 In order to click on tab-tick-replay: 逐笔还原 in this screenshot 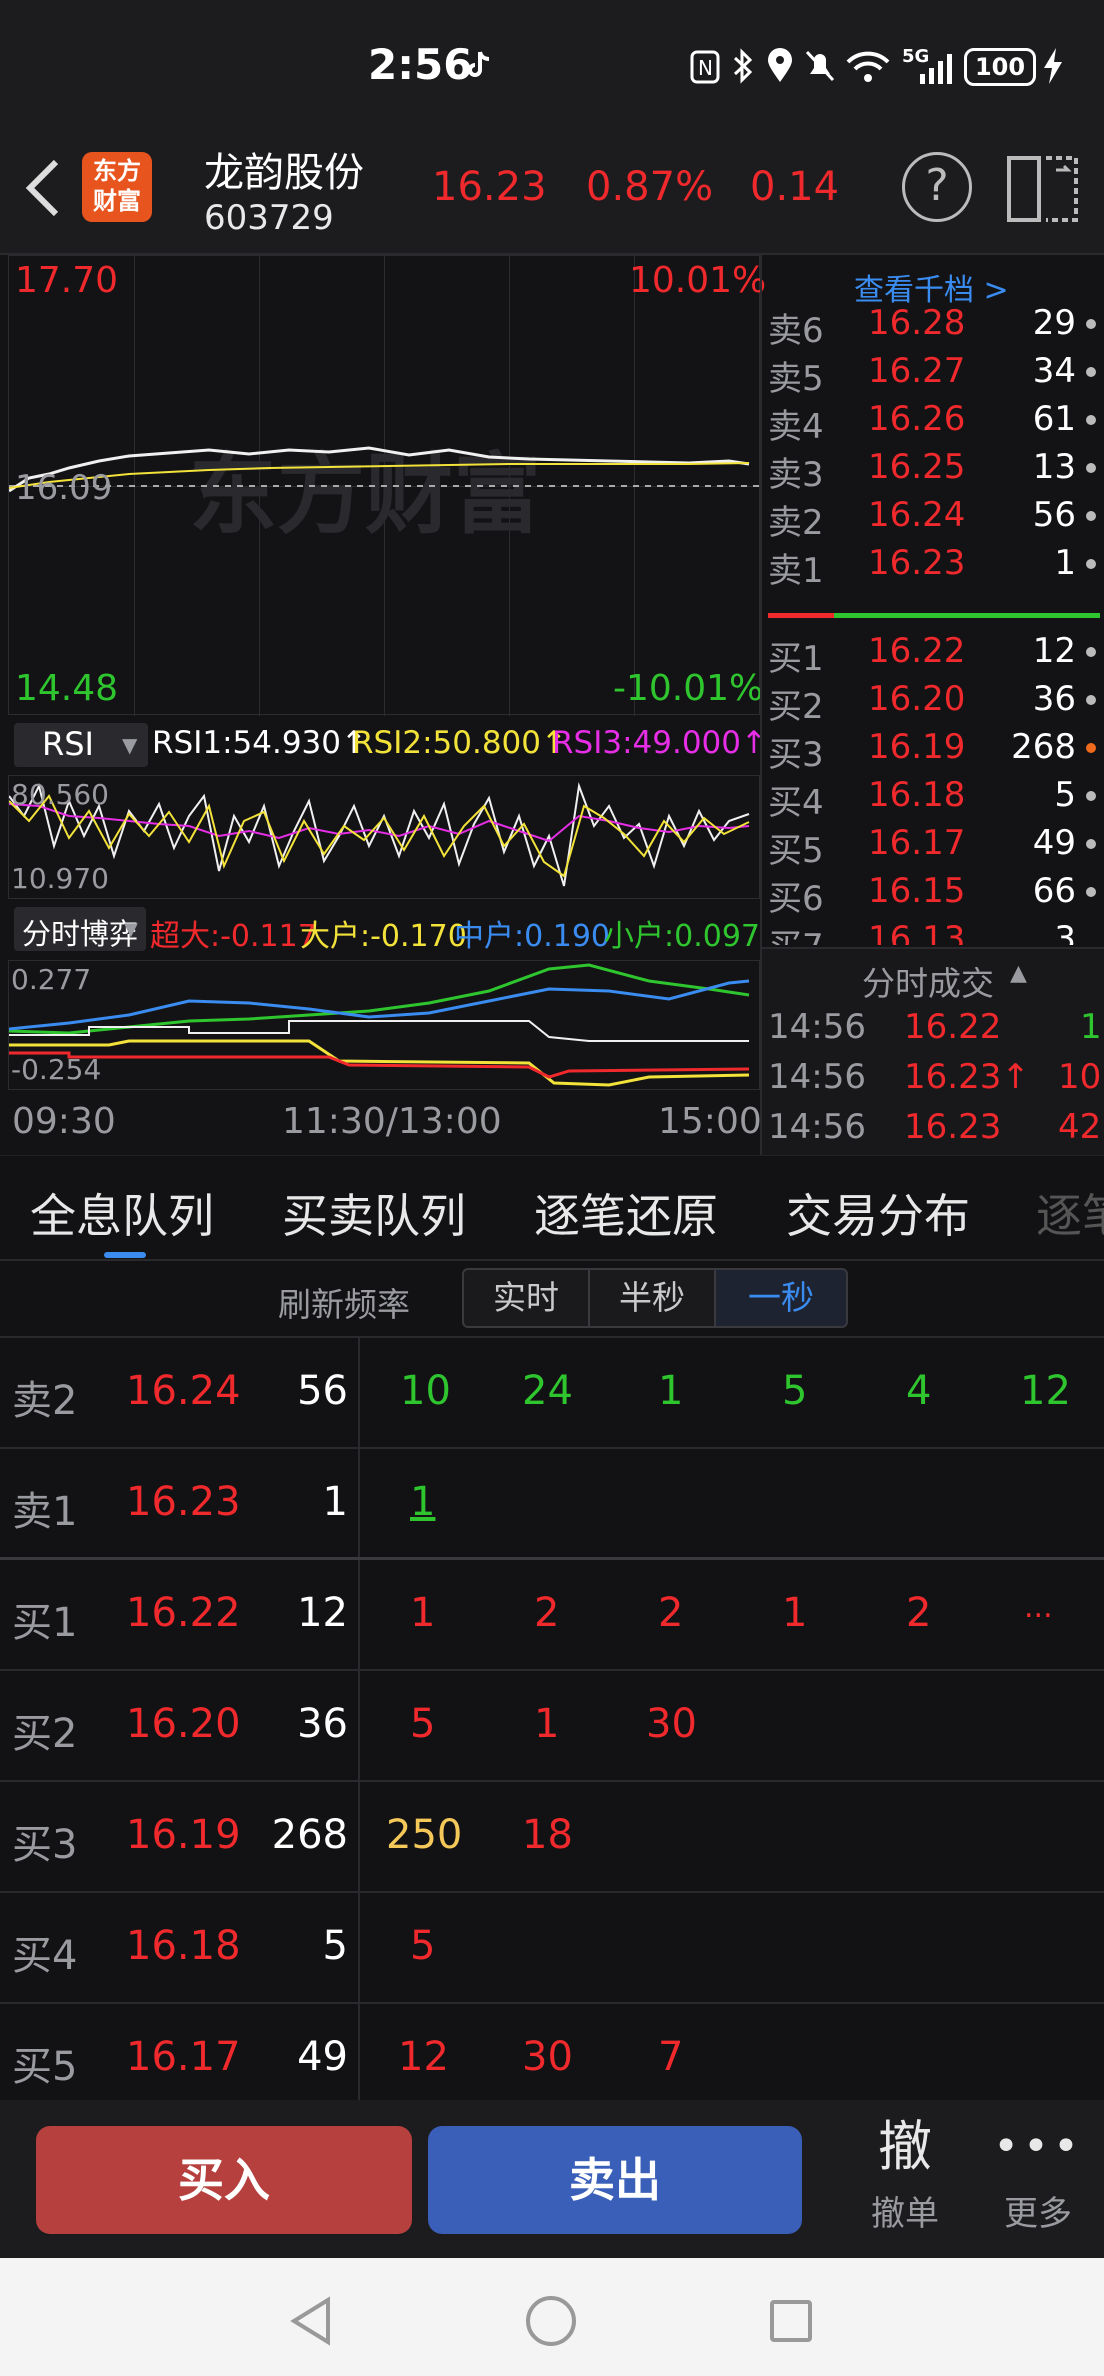, I will do `click(626, 1213)`.